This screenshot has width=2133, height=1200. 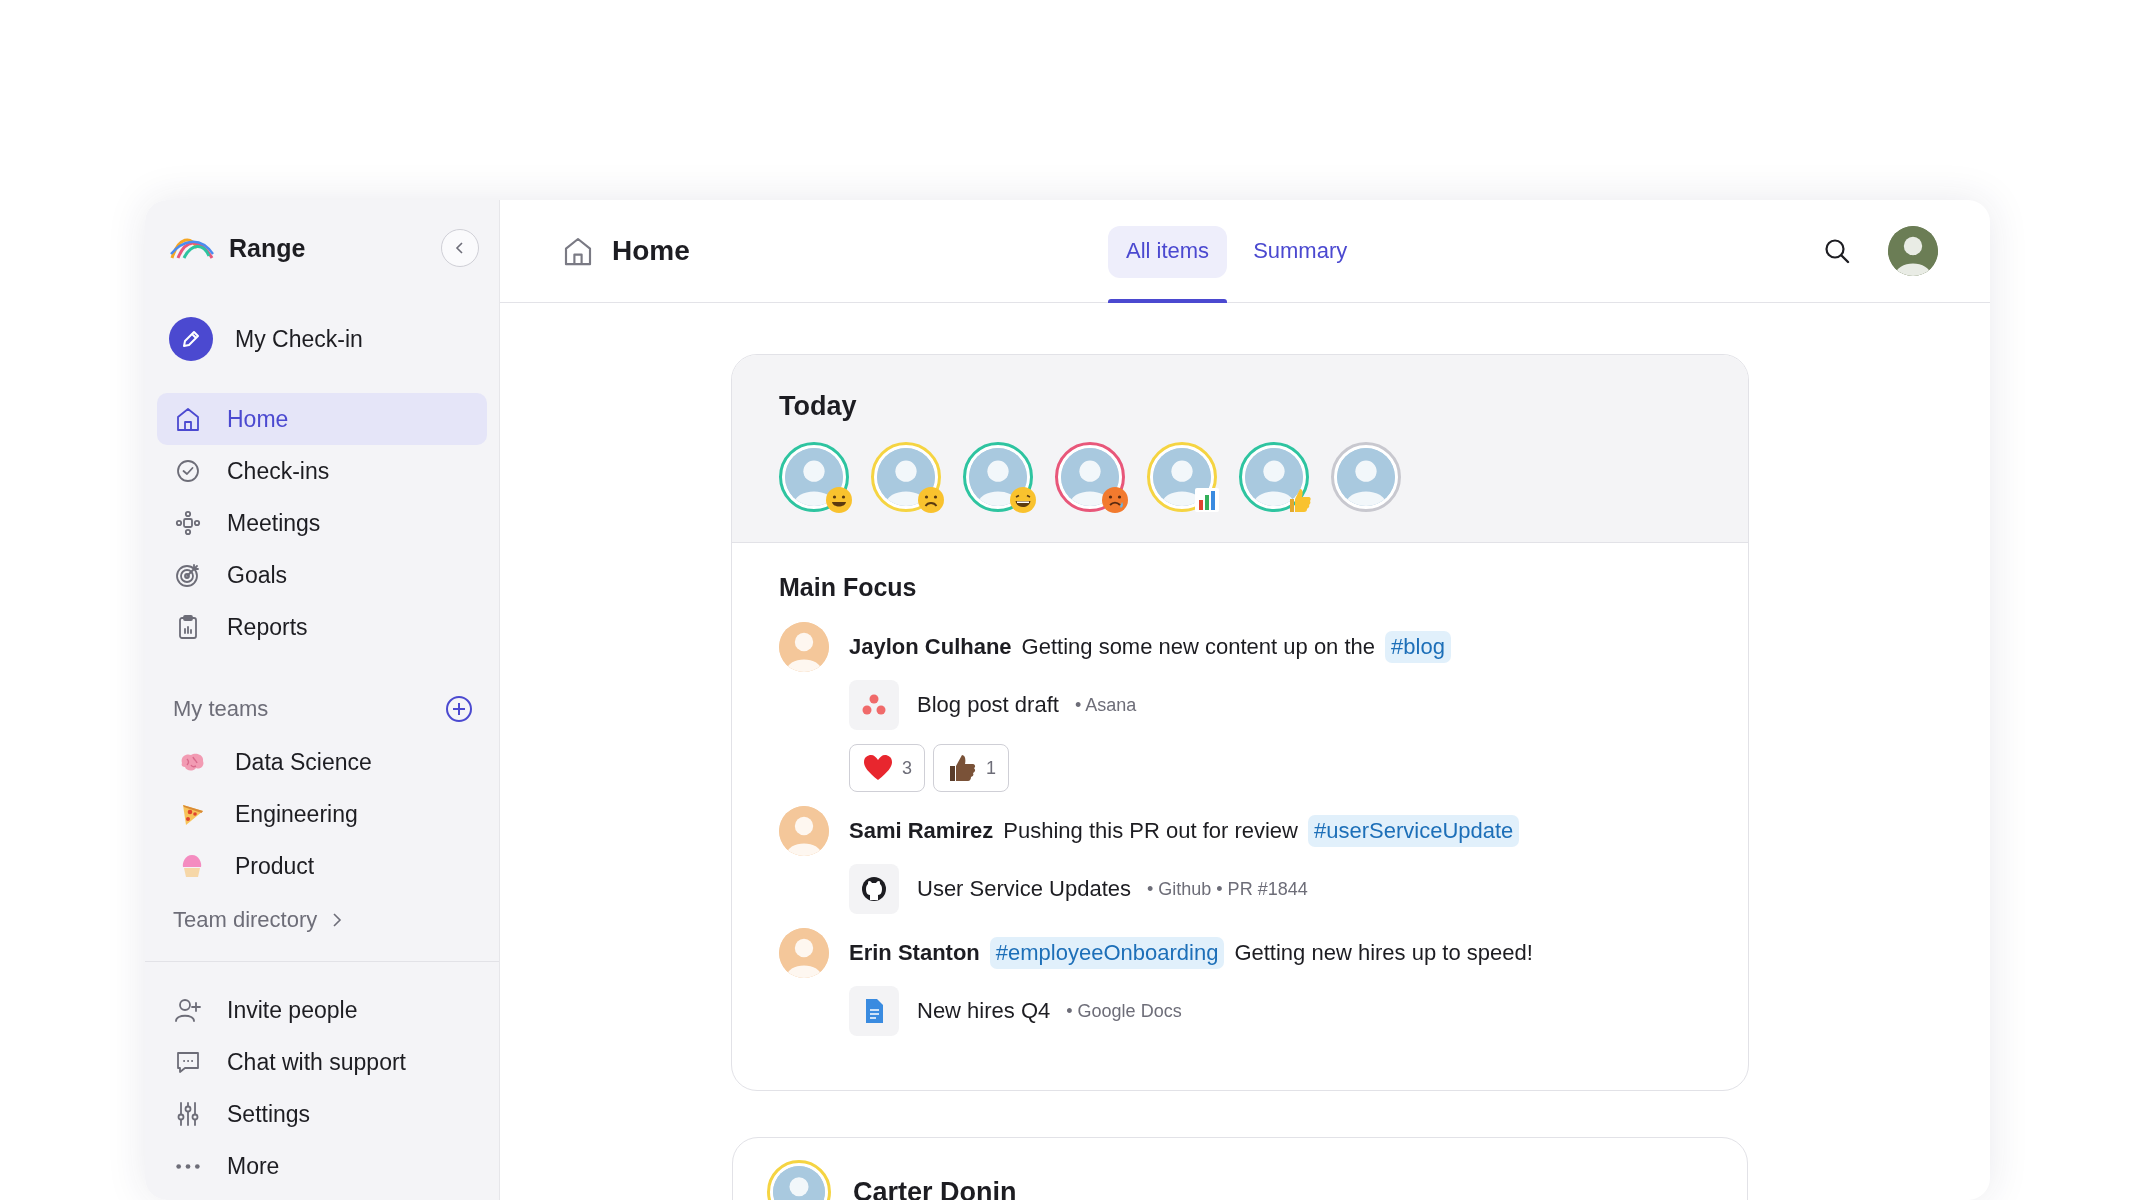 I want to click on post-text: Getting new hires up to speed!, so click(x=1383, y=953).